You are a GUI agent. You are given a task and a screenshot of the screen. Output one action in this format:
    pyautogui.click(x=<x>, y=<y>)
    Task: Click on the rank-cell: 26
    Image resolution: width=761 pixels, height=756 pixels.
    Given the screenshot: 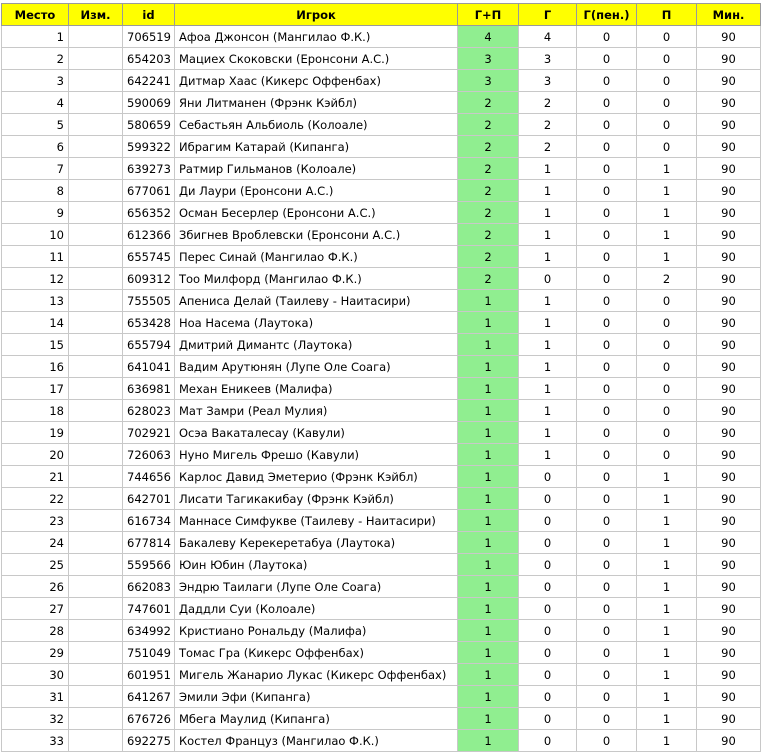 What is the action you would take?
    pyautogui.click(x=35, y=586)
    